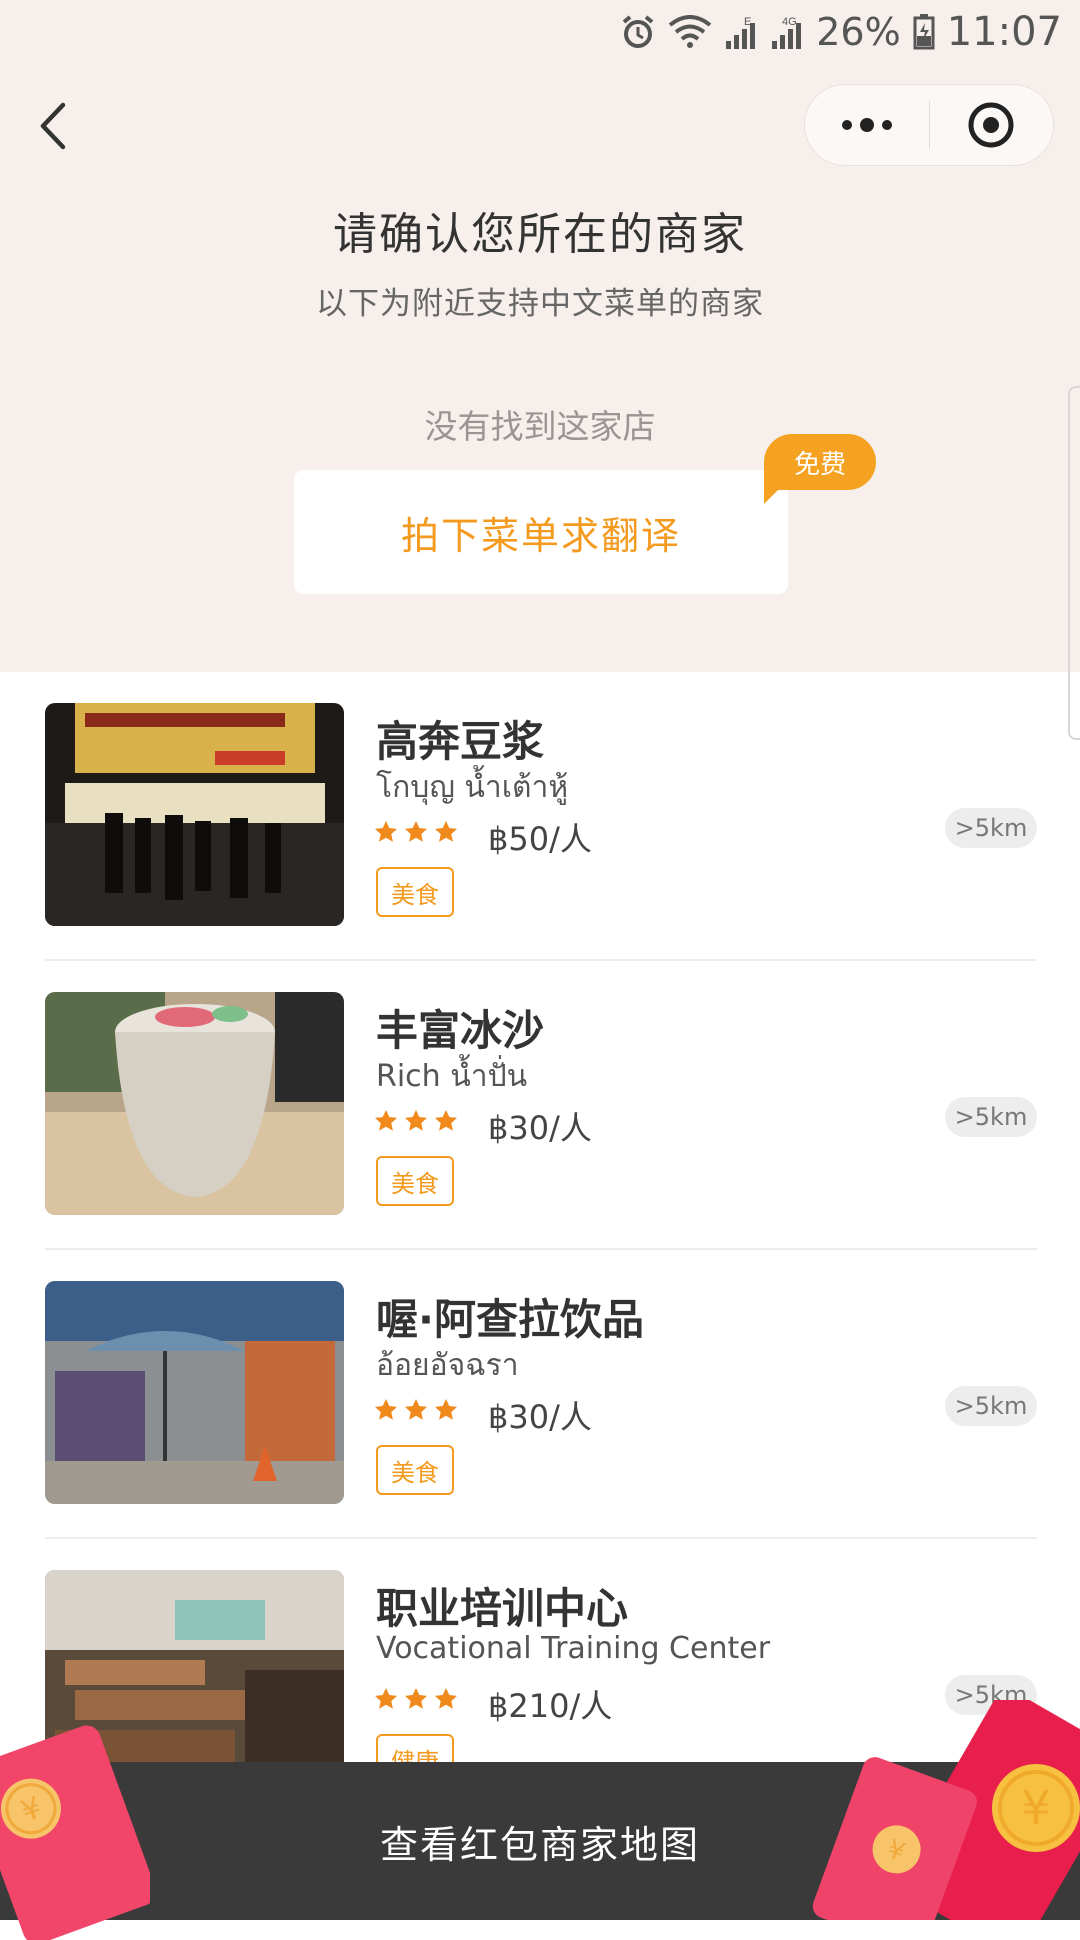  What do you see at coordinates (820, 469) in the screenshot?
I see `free-badge: 免费` at bounding box center [820, 469].